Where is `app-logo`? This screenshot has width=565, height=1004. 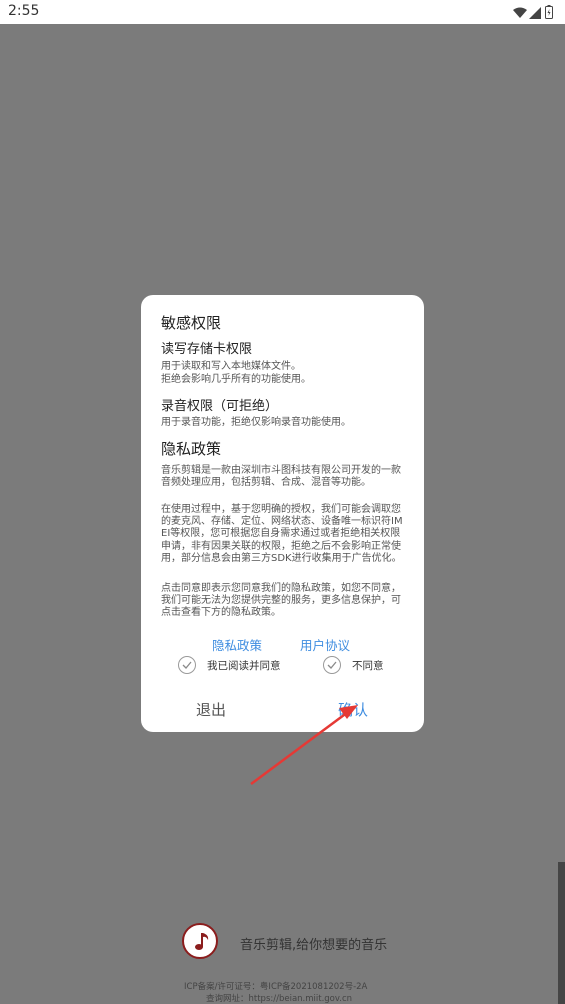 app-logo is located at coordinates (200, 941).